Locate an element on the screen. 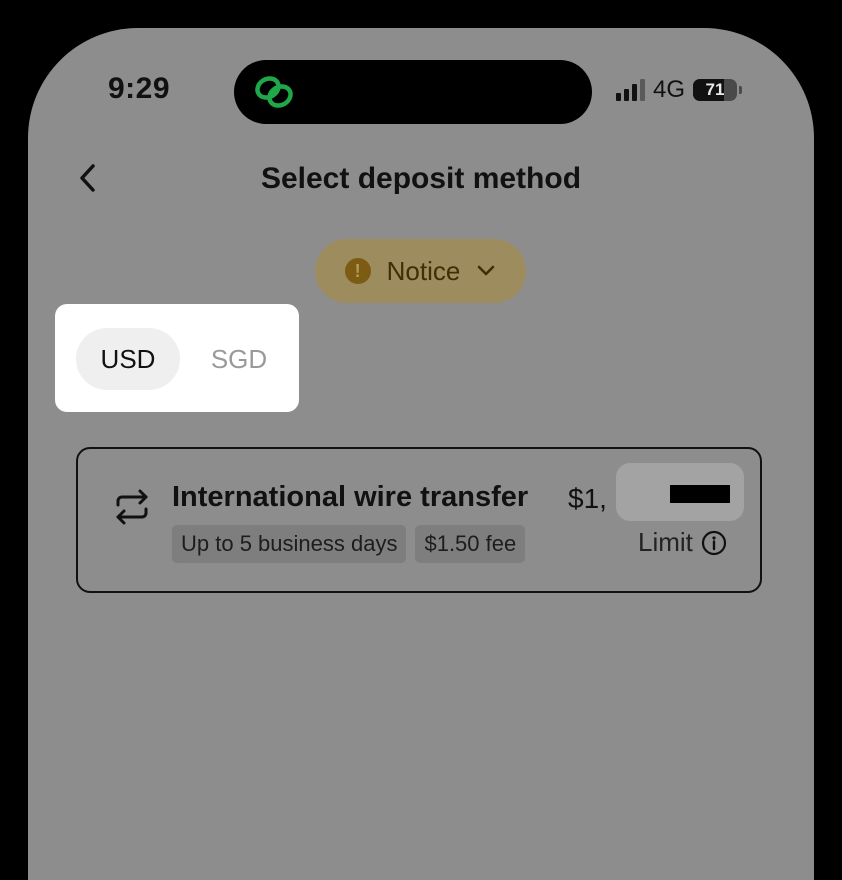 This screenshot has height=880, width=842. notice-label: Notice is located at coordinates (423, 270).